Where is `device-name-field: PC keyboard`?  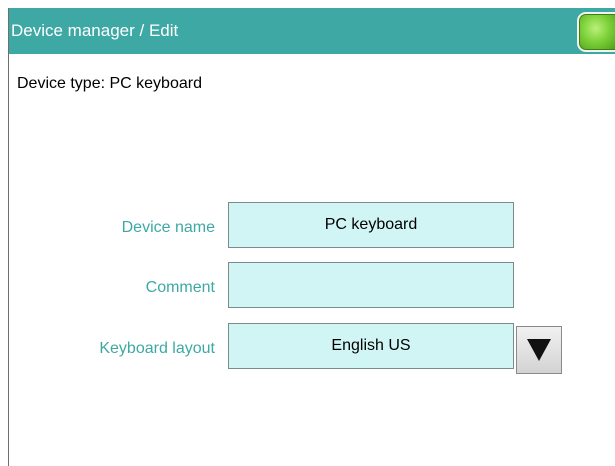
device-name-field: PC keyboard is located at coordinates (371, 225).